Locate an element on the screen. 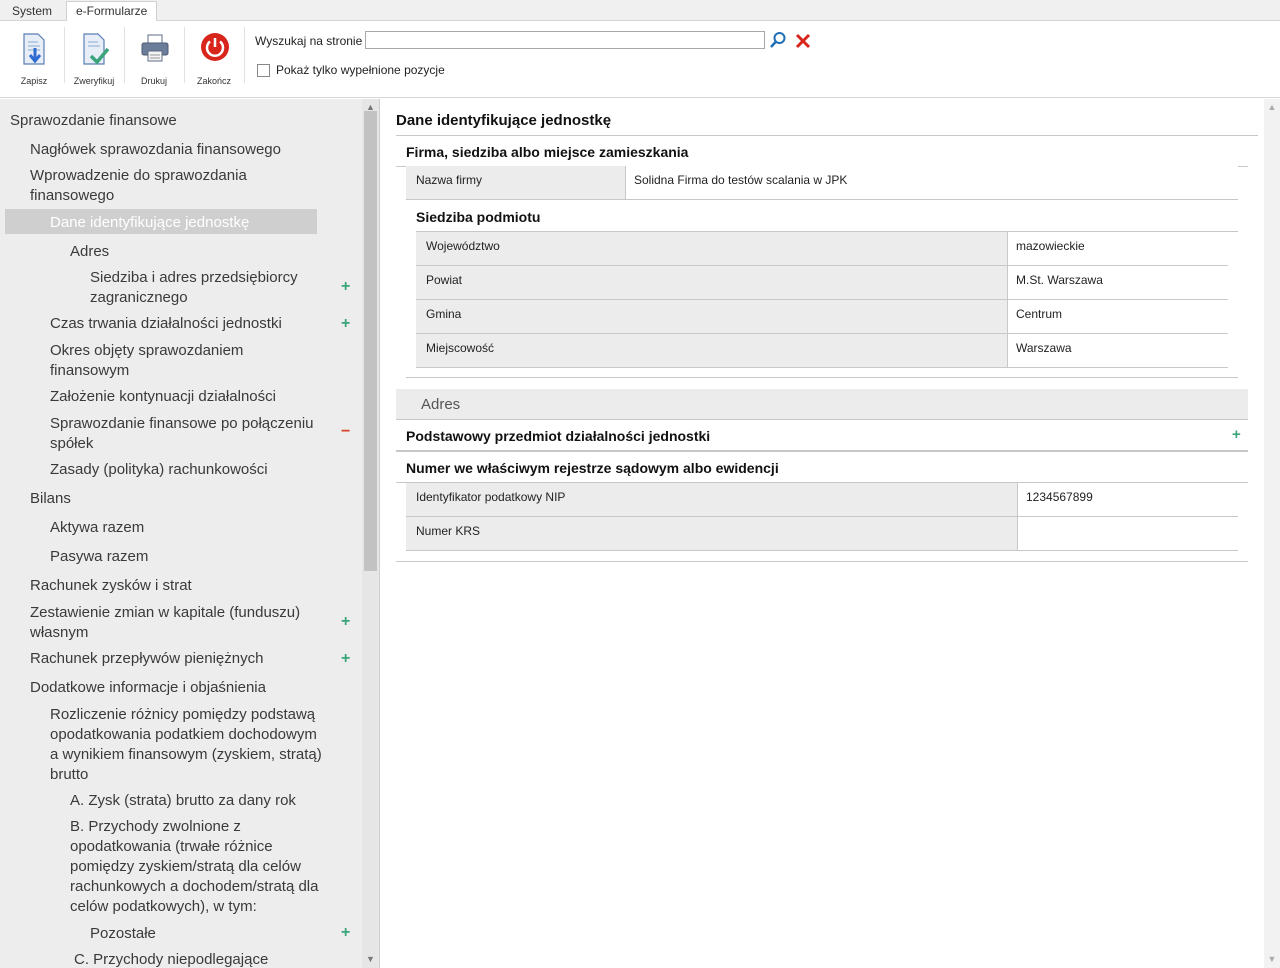 The width and height of the screenshot is (1280, 968). form-row-nip: Identyfikator podatkowy NIP 1234567899 is located at coordinates (822, 500).